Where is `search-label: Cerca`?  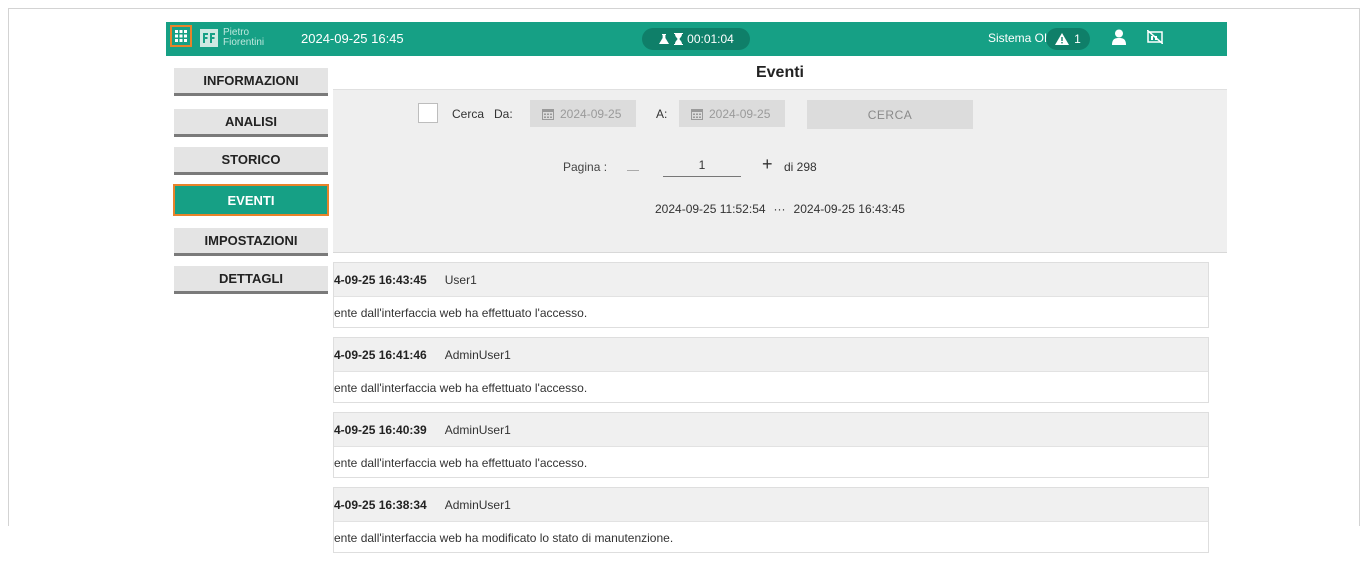
search-label: Cerca is located at coordinates (468, 114).